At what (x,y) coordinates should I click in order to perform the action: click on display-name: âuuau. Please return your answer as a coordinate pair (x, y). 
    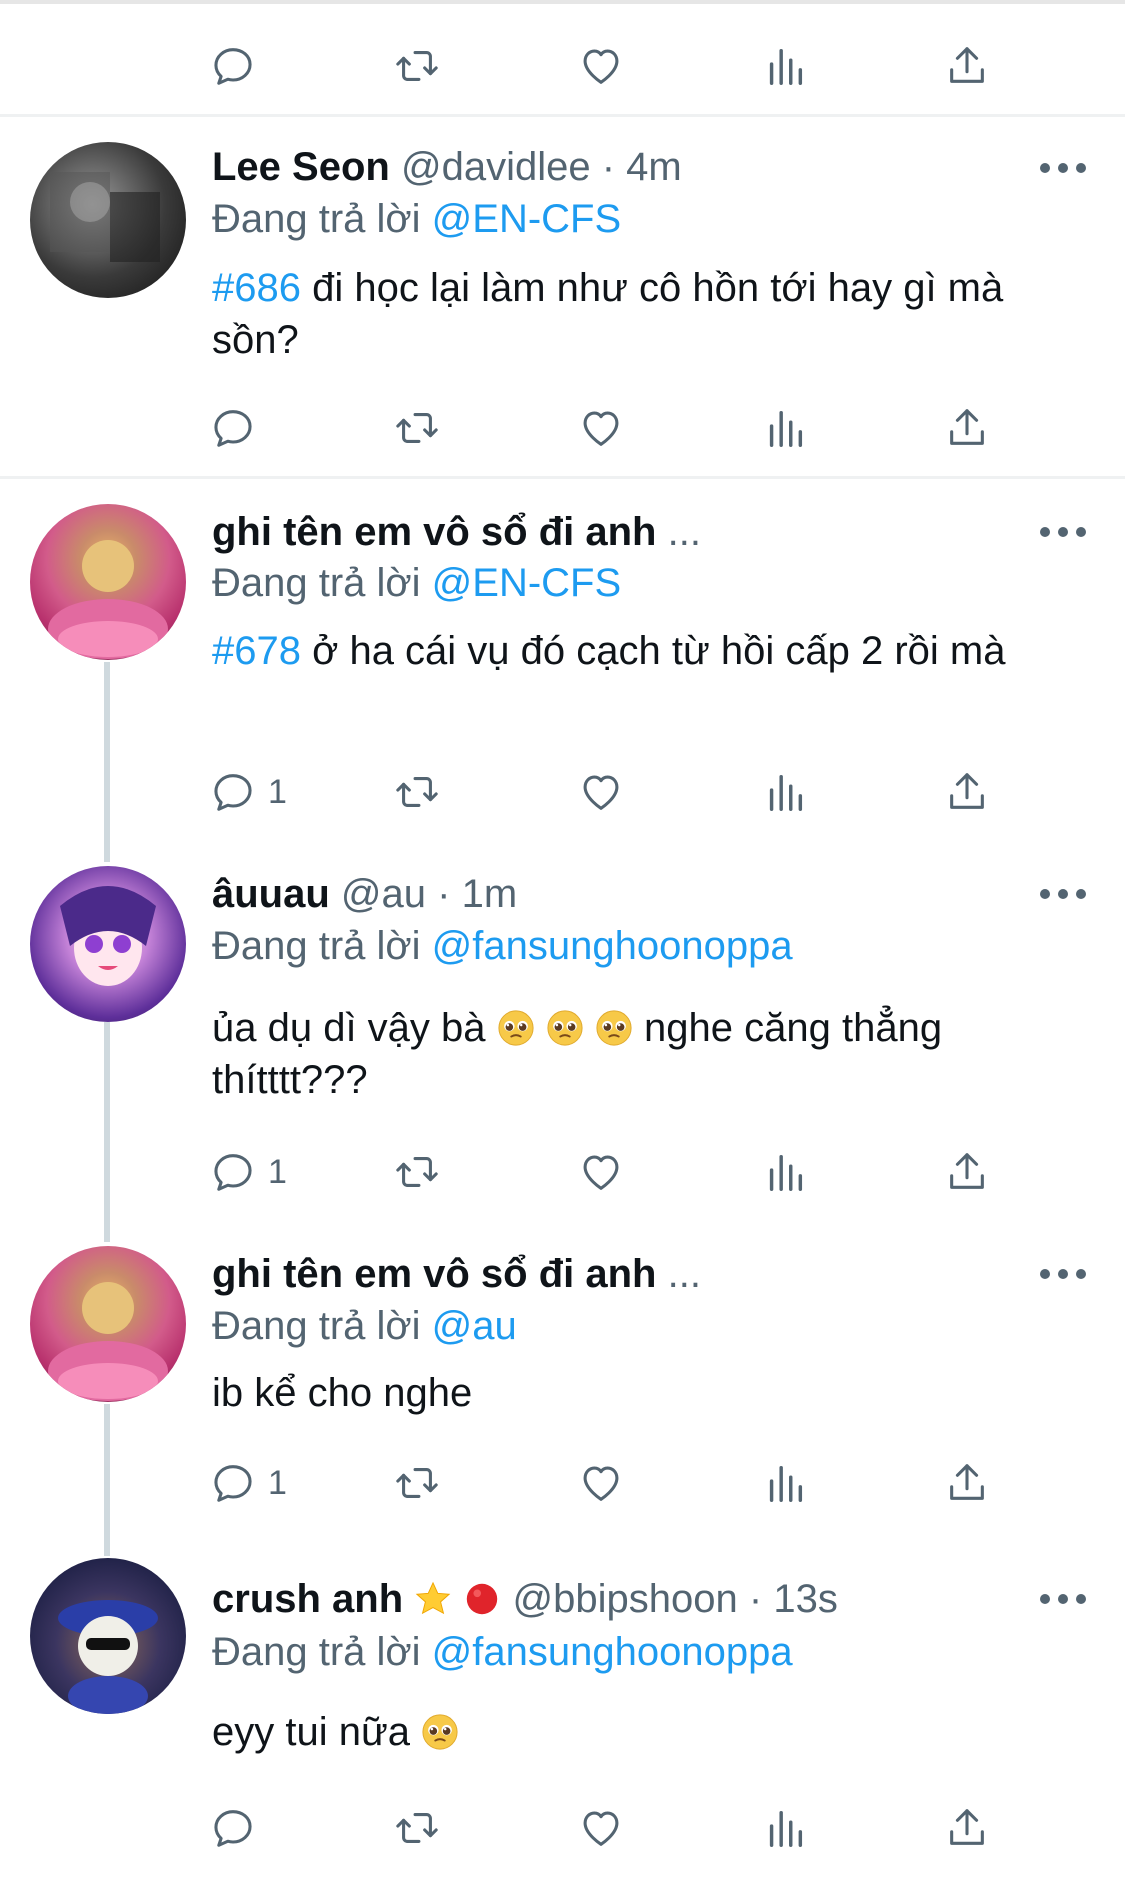
    Looking at the image, I should click on (271, 894).